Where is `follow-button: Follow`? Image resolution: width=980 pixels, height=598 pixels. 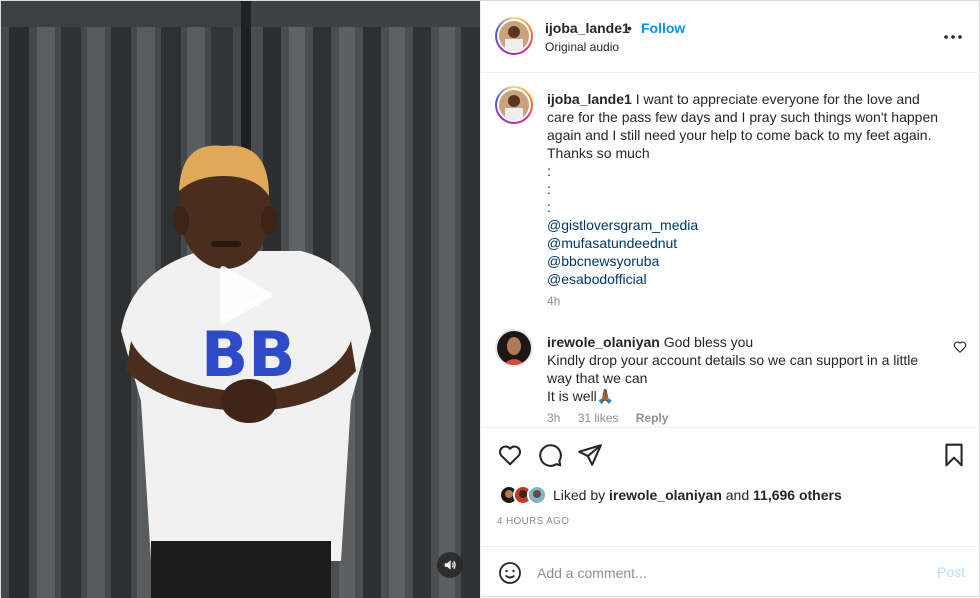 follow-button: Follow is located at coordinates (663, 28).